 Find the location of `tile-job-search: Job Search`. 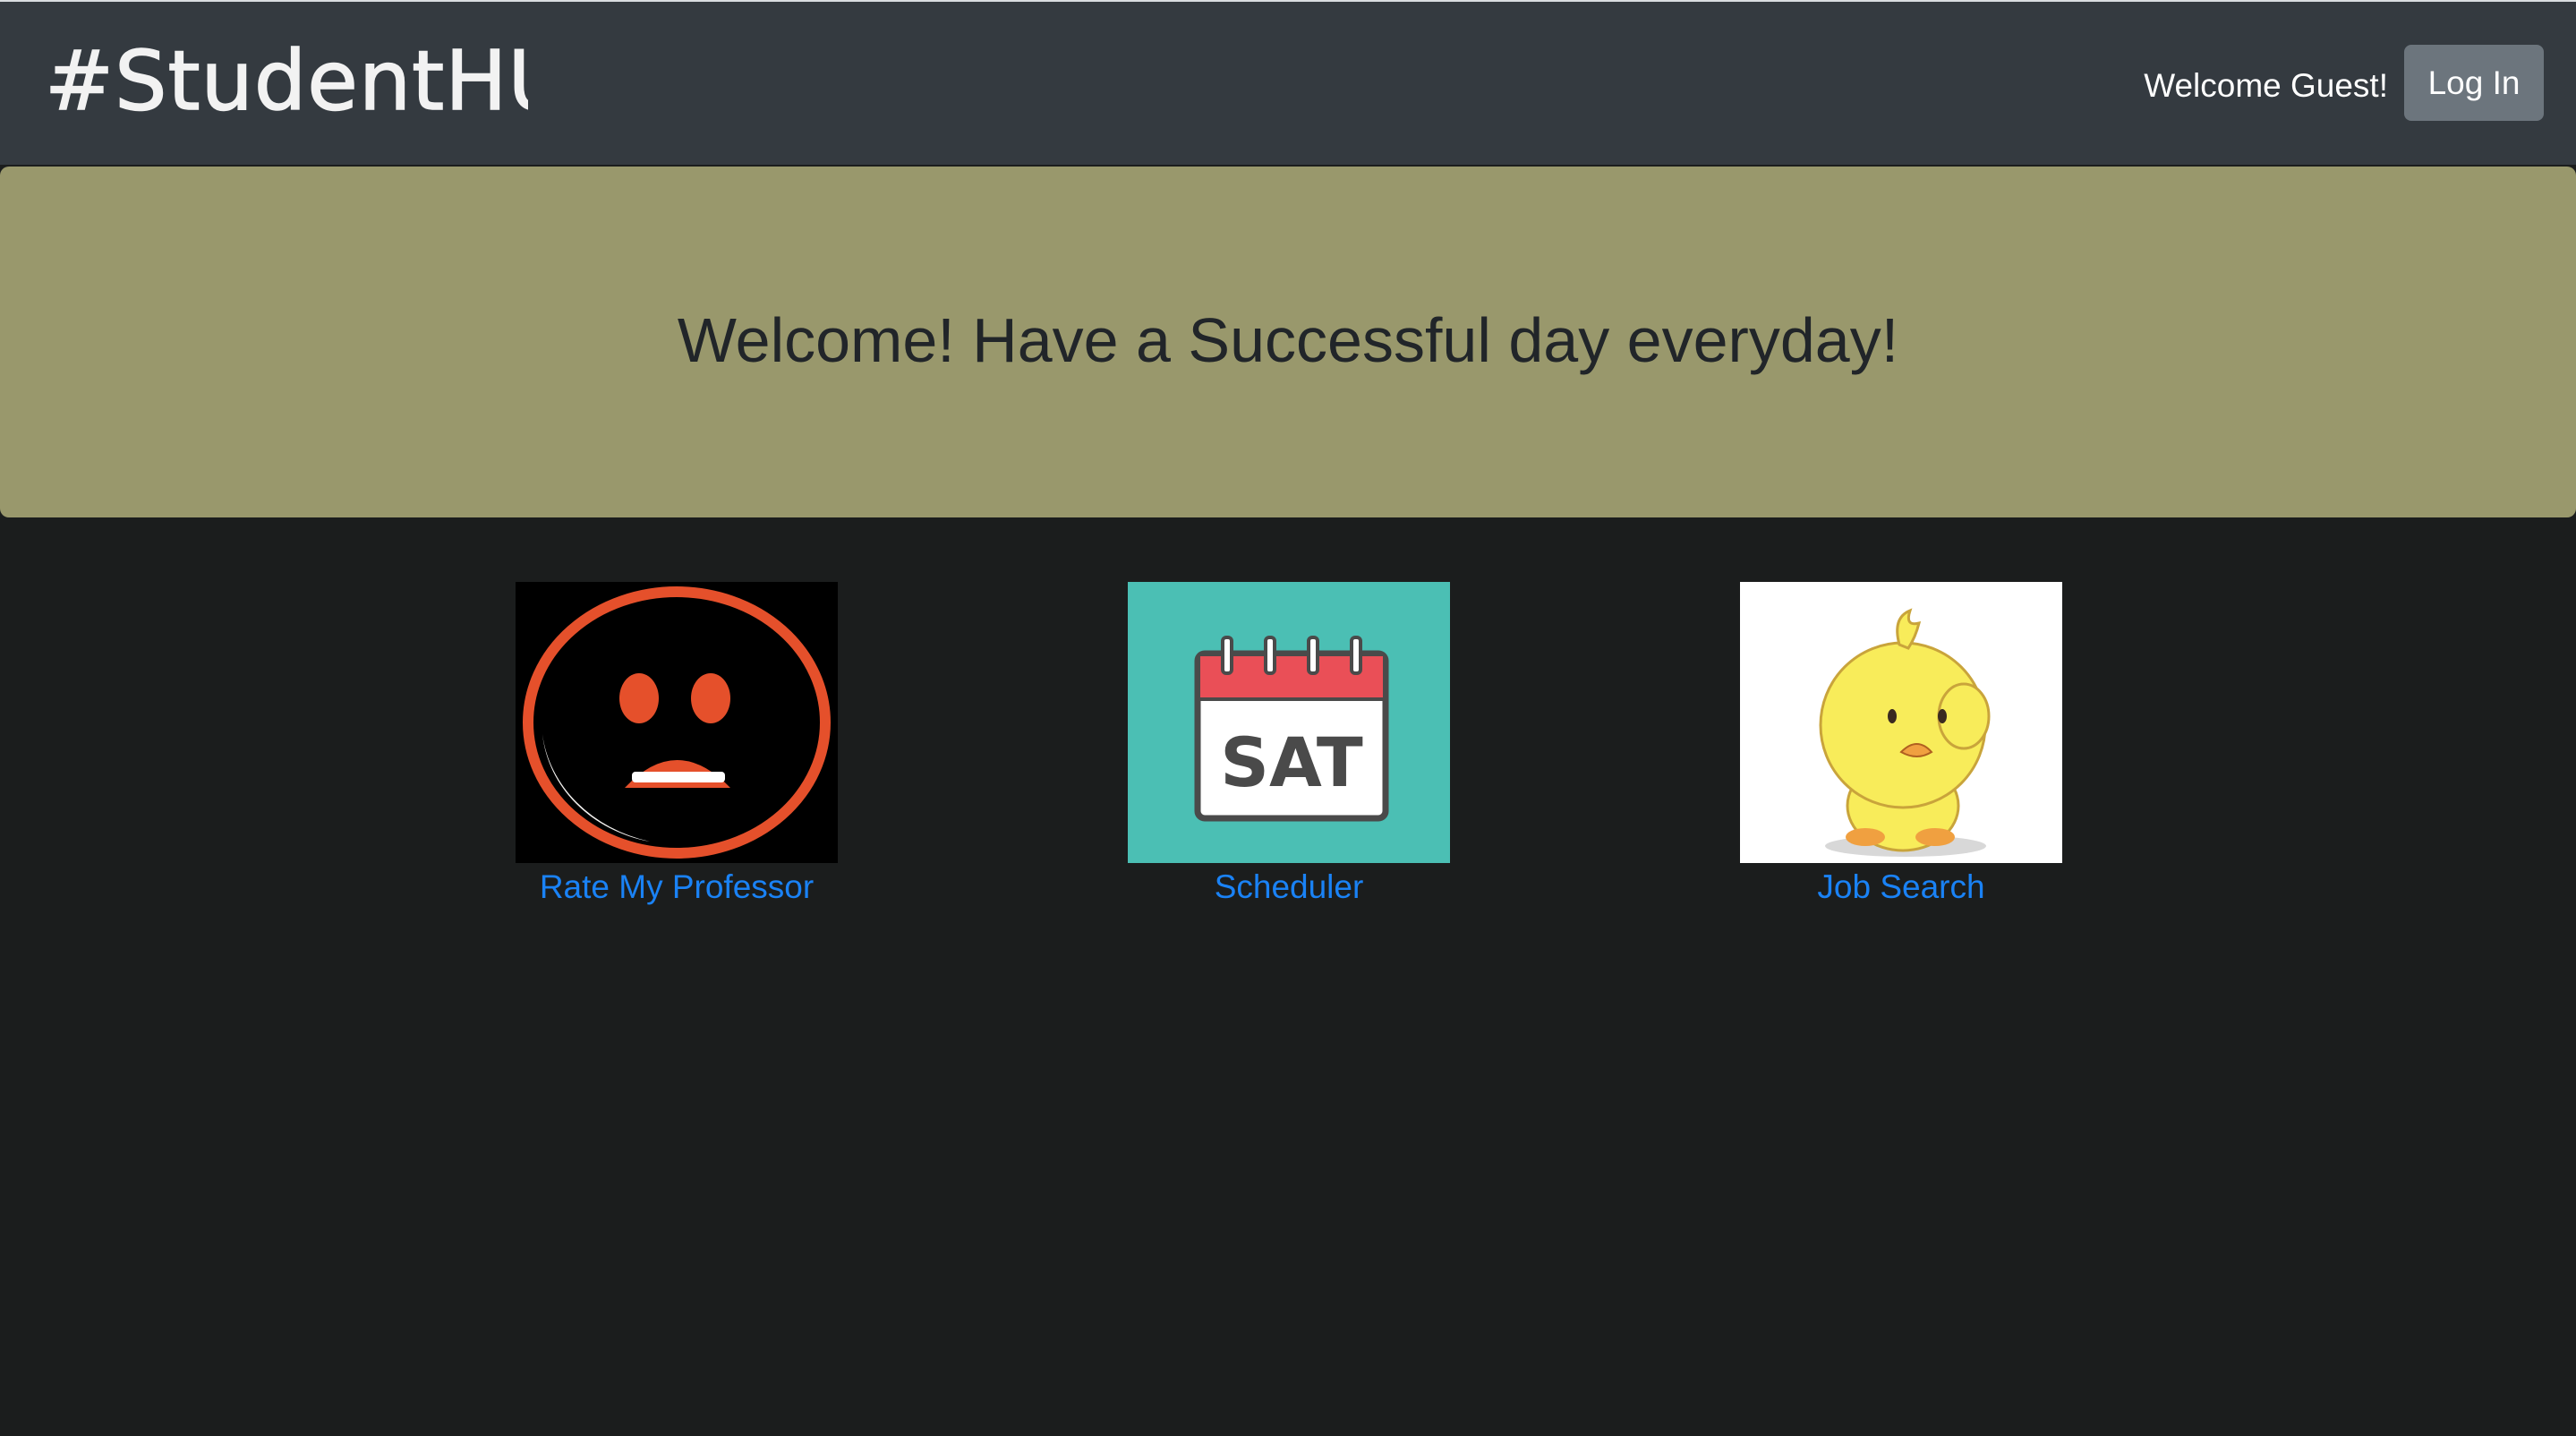

tile-job-search: Job Search is located at coordinates (1901, 744).